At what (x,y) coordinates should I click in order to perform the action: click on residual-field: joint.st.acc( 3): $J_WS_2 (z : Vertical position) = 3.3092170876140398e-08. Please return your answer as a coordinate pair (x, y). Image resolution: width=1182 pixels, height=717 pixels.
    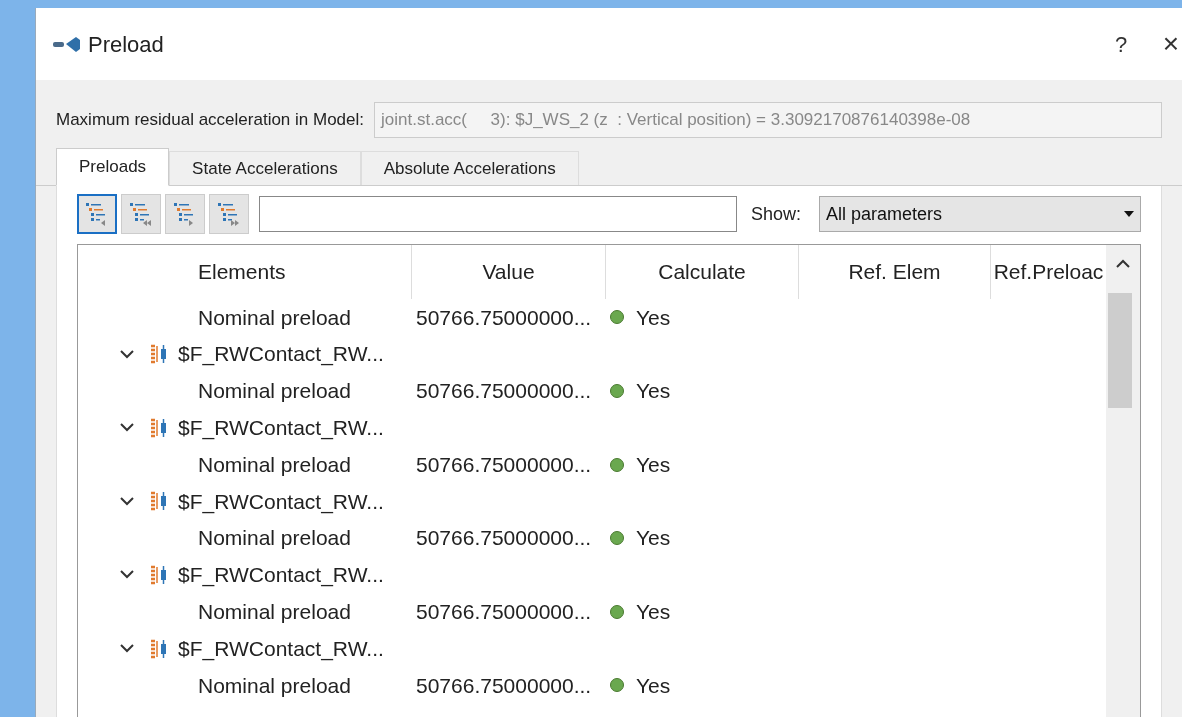
    Looking at the image, I should click on (768, 120).